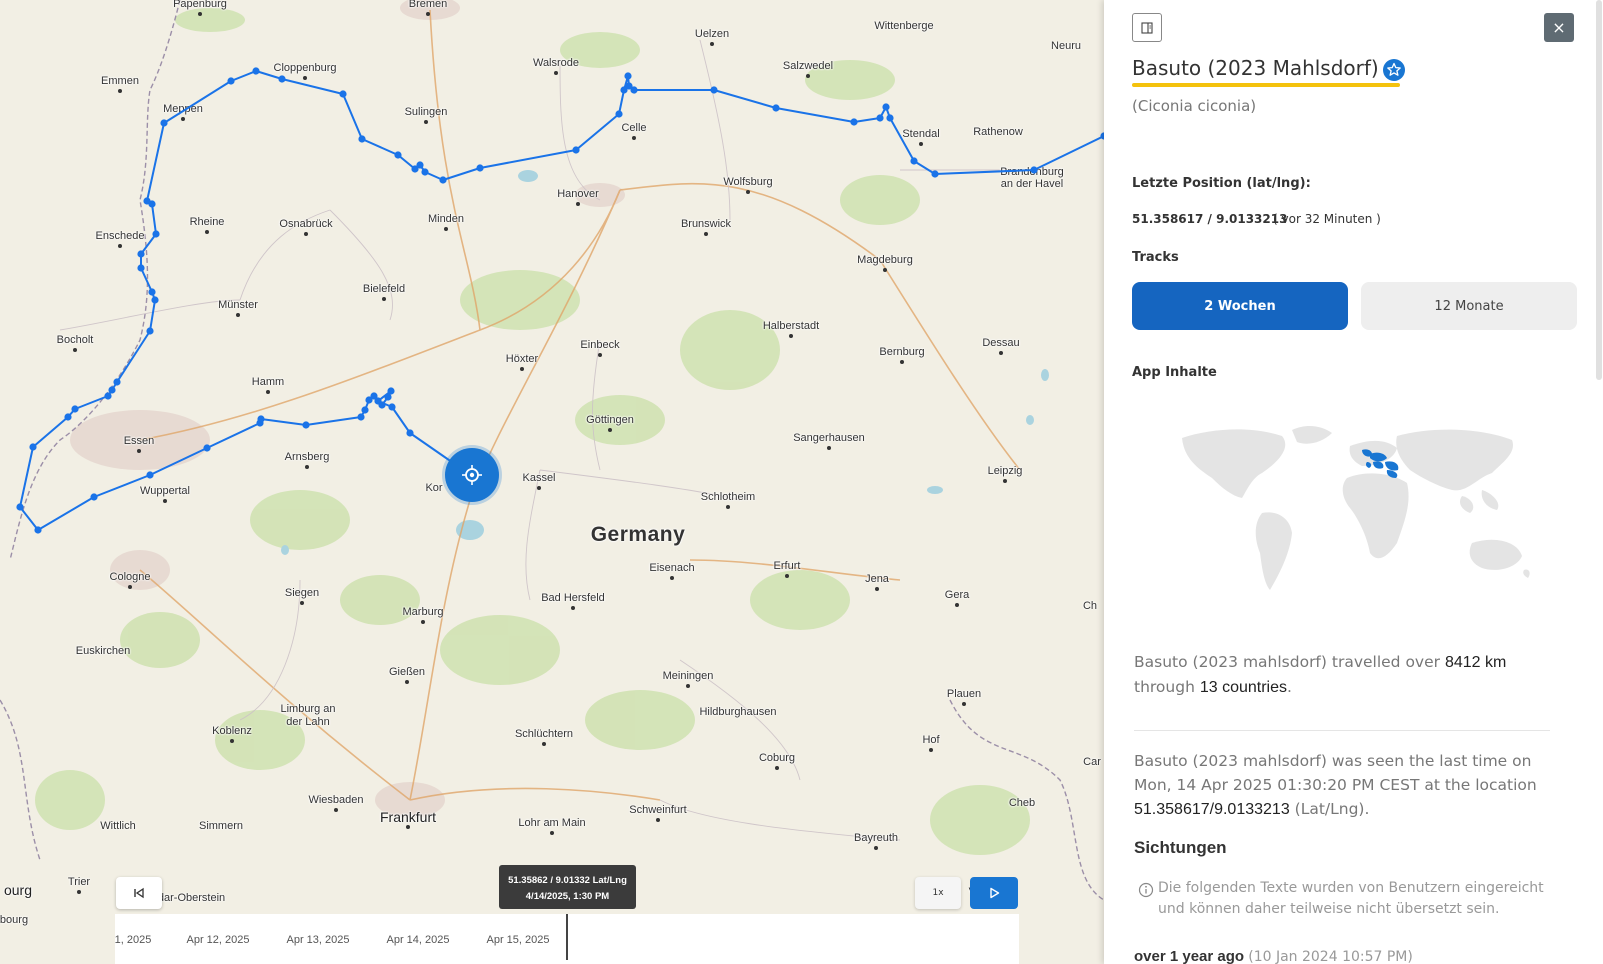  I want to click on travel-distance: 8412 km, so click(1475, 662).